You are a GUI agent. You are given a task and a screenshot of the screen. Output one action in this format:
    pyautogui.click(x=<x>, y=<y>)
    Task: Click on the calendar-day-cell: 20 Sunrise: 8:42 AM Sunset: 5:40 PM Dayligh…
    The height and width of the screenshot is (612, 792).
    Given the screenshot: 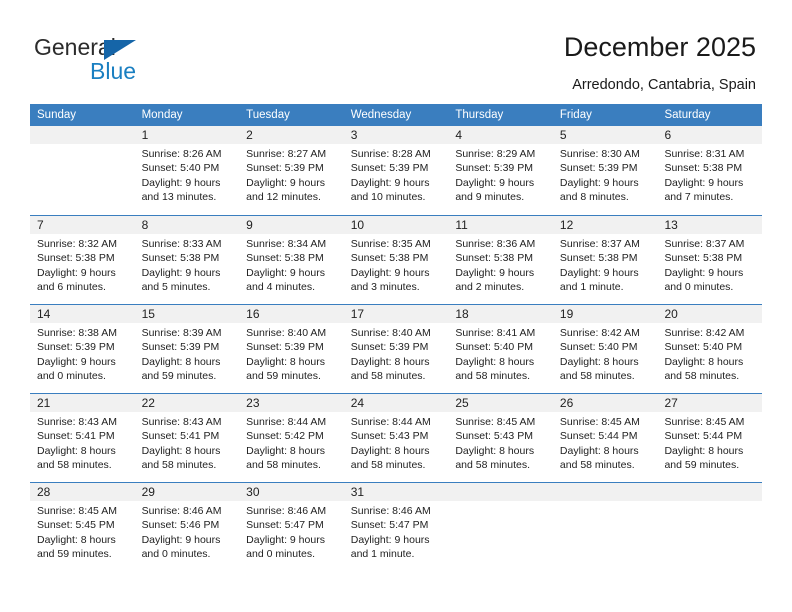 What is the action you would take?
    pyautogui.click(x=710, y=349)
    